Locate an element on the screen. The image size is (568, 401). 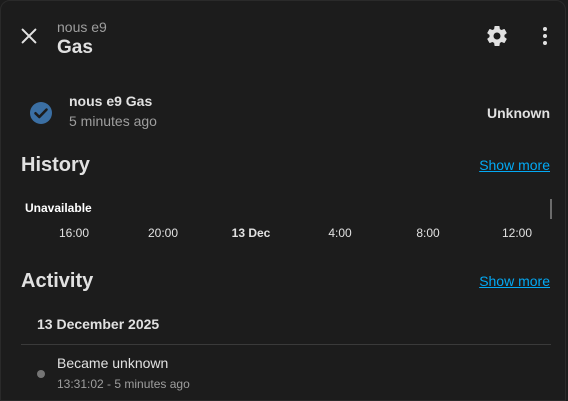
history-tick: 20:00 is located at coordinates (163, 233).